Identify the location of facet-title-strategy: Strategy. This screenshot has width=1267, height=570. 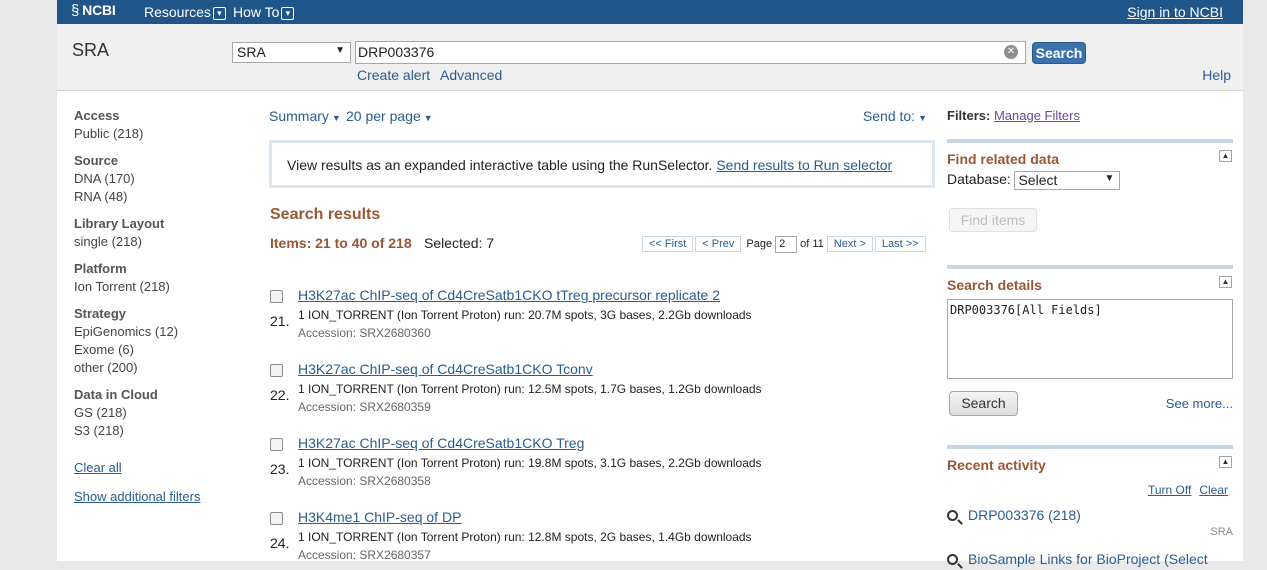
(100, 313).